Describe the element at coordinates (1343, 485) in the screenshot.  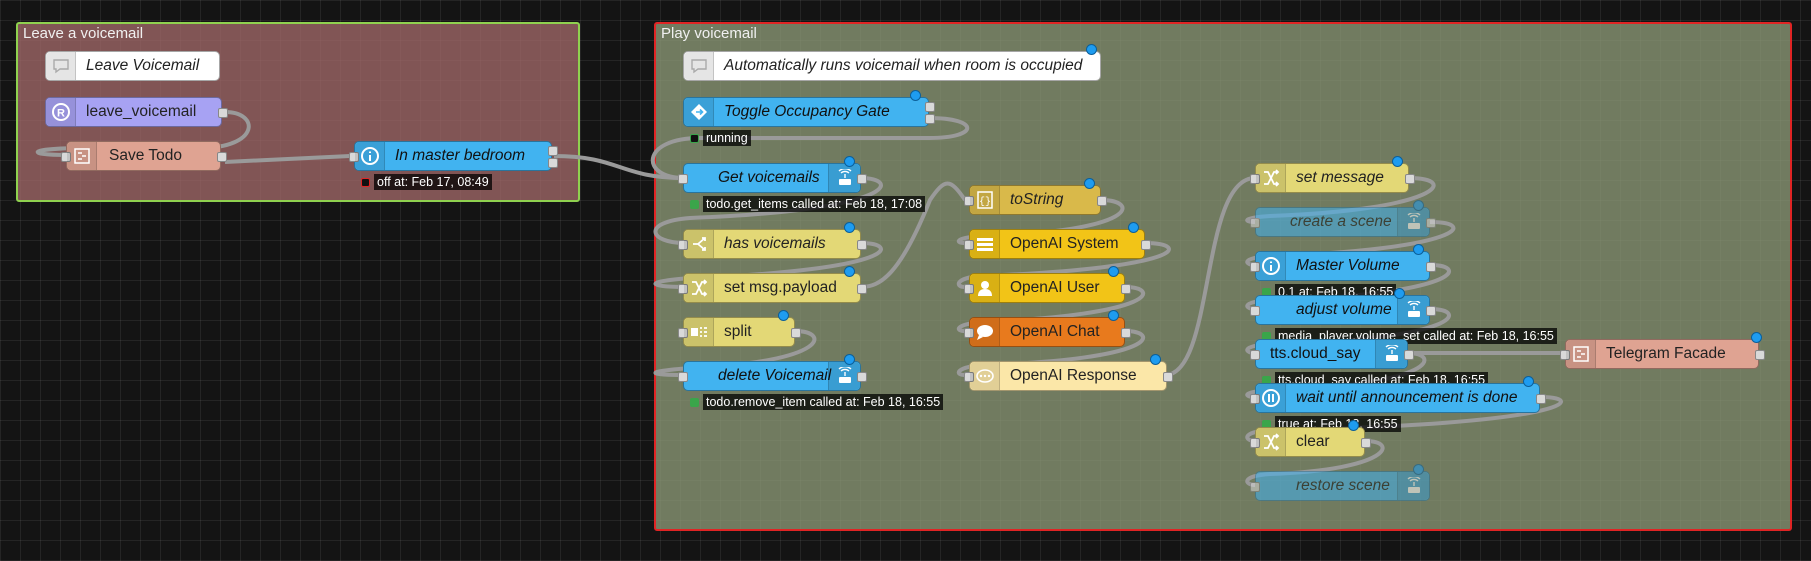
I see `node-label: restore scene` at that location.